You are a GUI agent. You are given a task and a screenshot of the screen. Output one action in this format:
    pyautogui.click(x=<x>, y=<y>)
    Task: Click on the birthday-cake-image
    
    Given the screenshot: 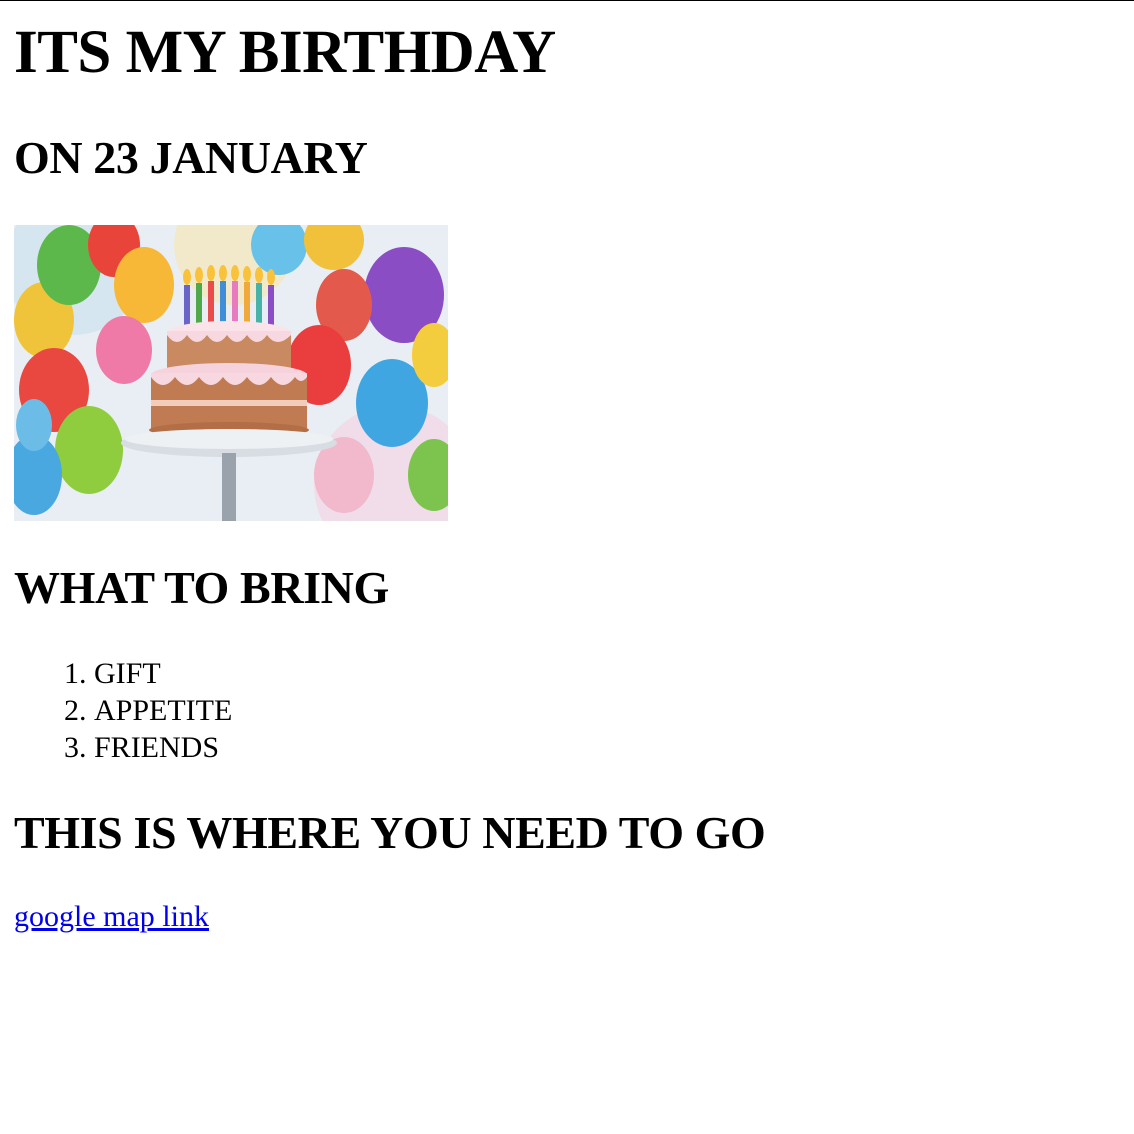 What is the action you would take?
    pyautogui.click(x=231, y=373)
    